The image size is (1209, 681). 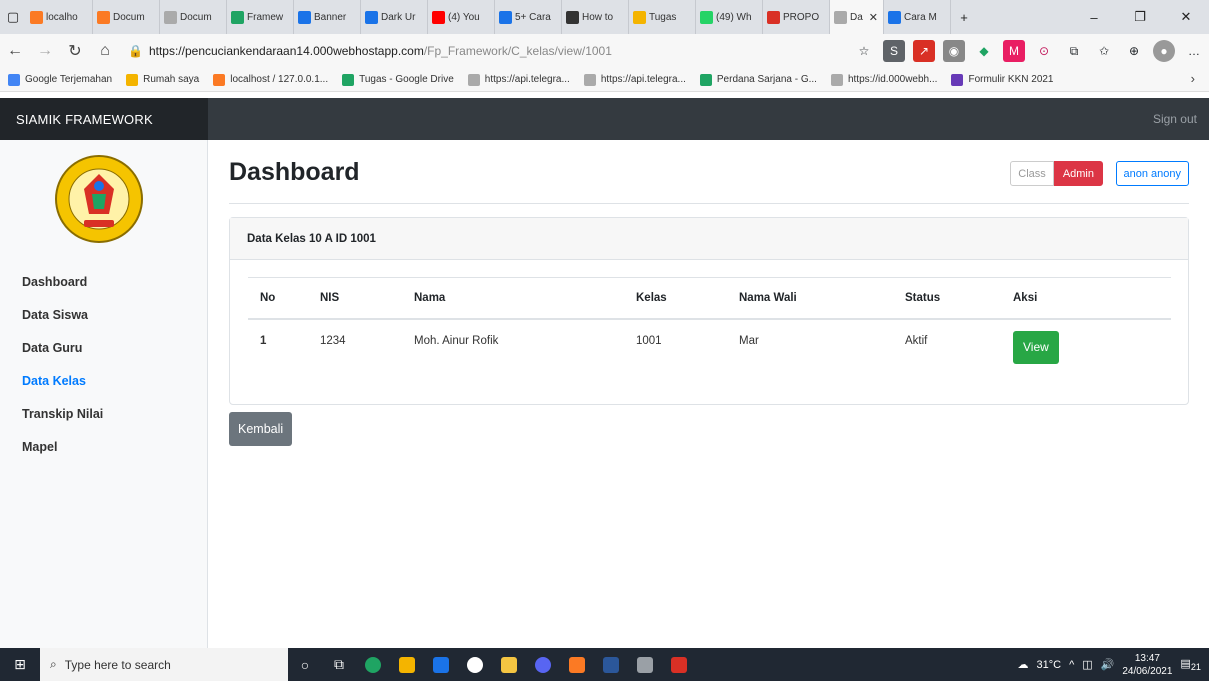 What do you see at coordinates (1104, 51) in the screenshot?
I see `favorites-icon: ✩` at bounding box center [1104, 51].